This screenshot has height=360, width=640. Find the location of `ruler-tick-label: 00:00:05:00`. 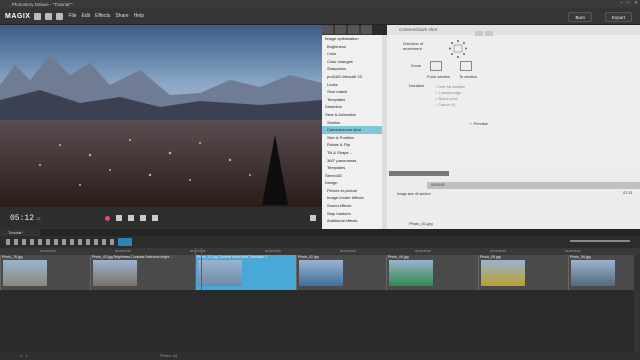

ruler-tick-label: 00:00:05:00 is located at coordinates (123, 251).